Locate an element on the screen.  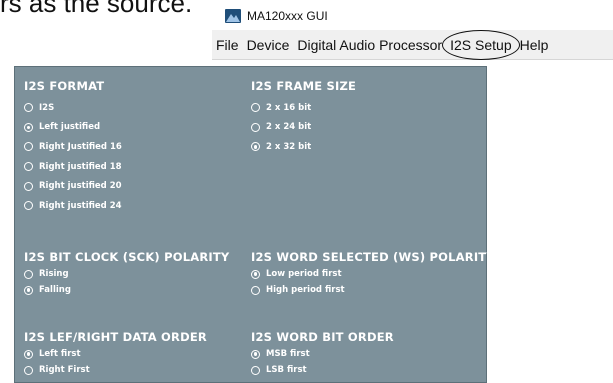
radio-label: 2 x 32 bit is located at coordinates (289, 146).